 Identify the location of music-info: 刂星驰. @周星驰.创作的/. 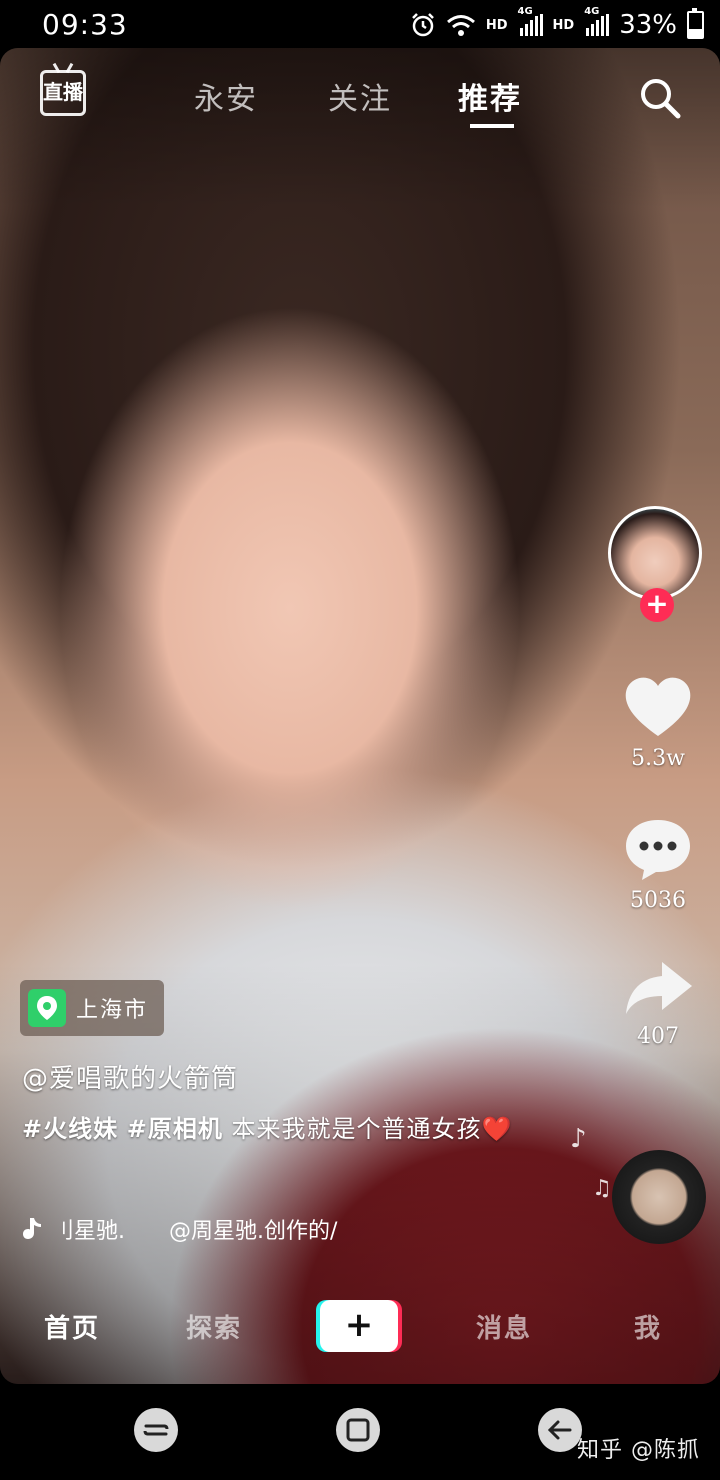
(202, 1229).